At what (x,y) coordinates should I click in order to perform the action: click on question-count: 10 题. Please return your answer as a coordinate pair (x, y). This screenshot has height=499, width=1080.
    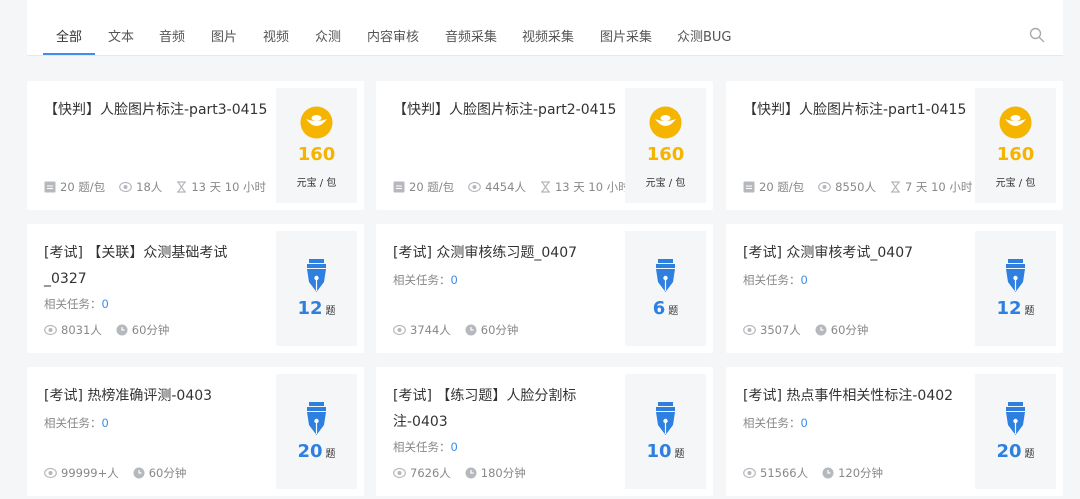
    Looking at the image, I should click on (665, 451).